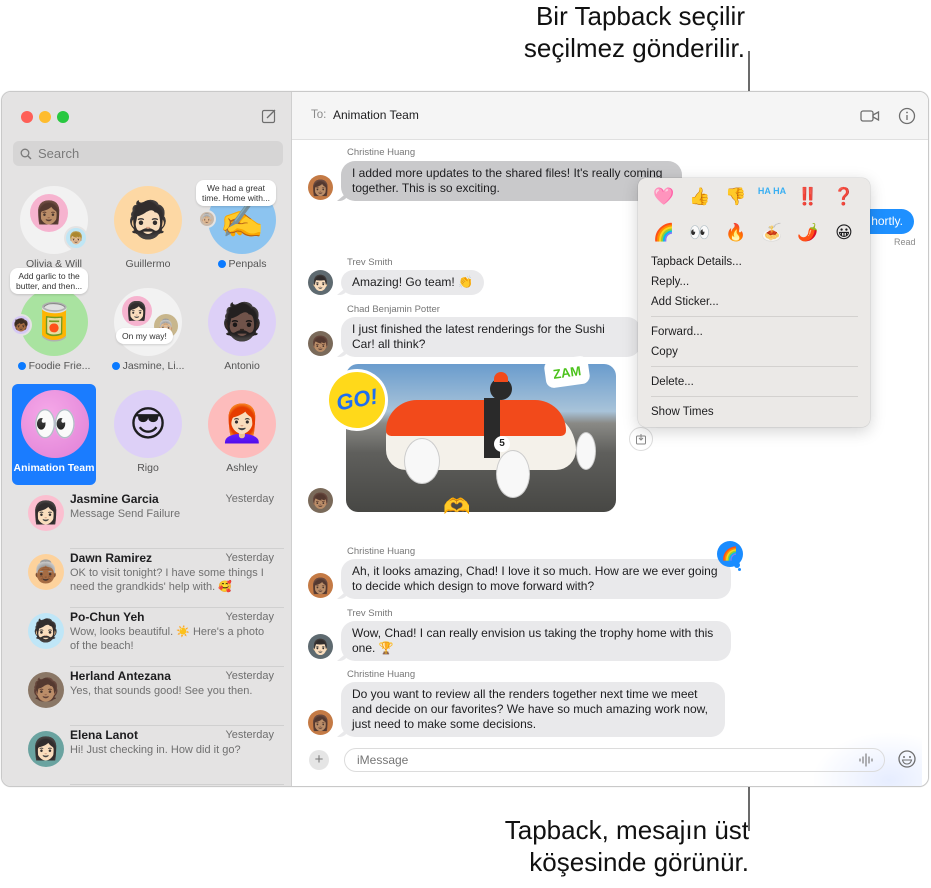 The width and height of the screenshot is (931, 888). What do you see at coordinates (54, 220) in the screenshot?
I see `avatar: 👩🏽 👦🏼` at bounding box center [54, 220].